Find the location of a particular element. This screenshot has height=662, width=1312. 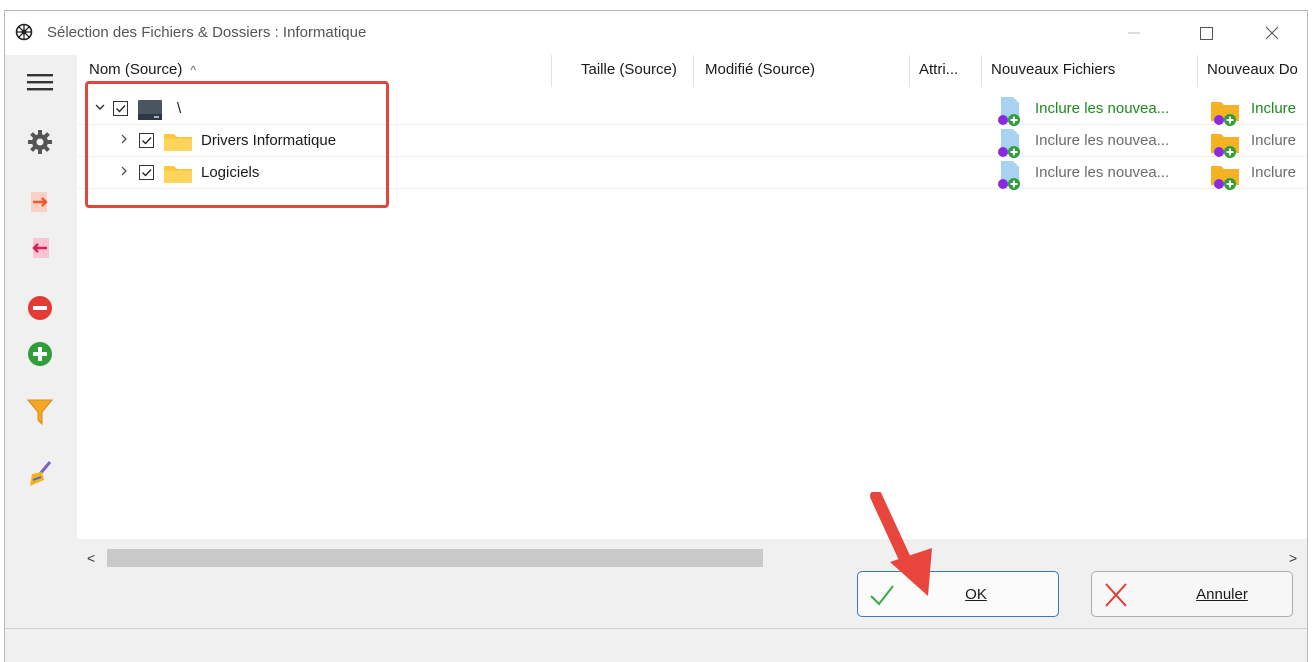

cancel-button-label: Annuler is located at coordinates (1222, 594).